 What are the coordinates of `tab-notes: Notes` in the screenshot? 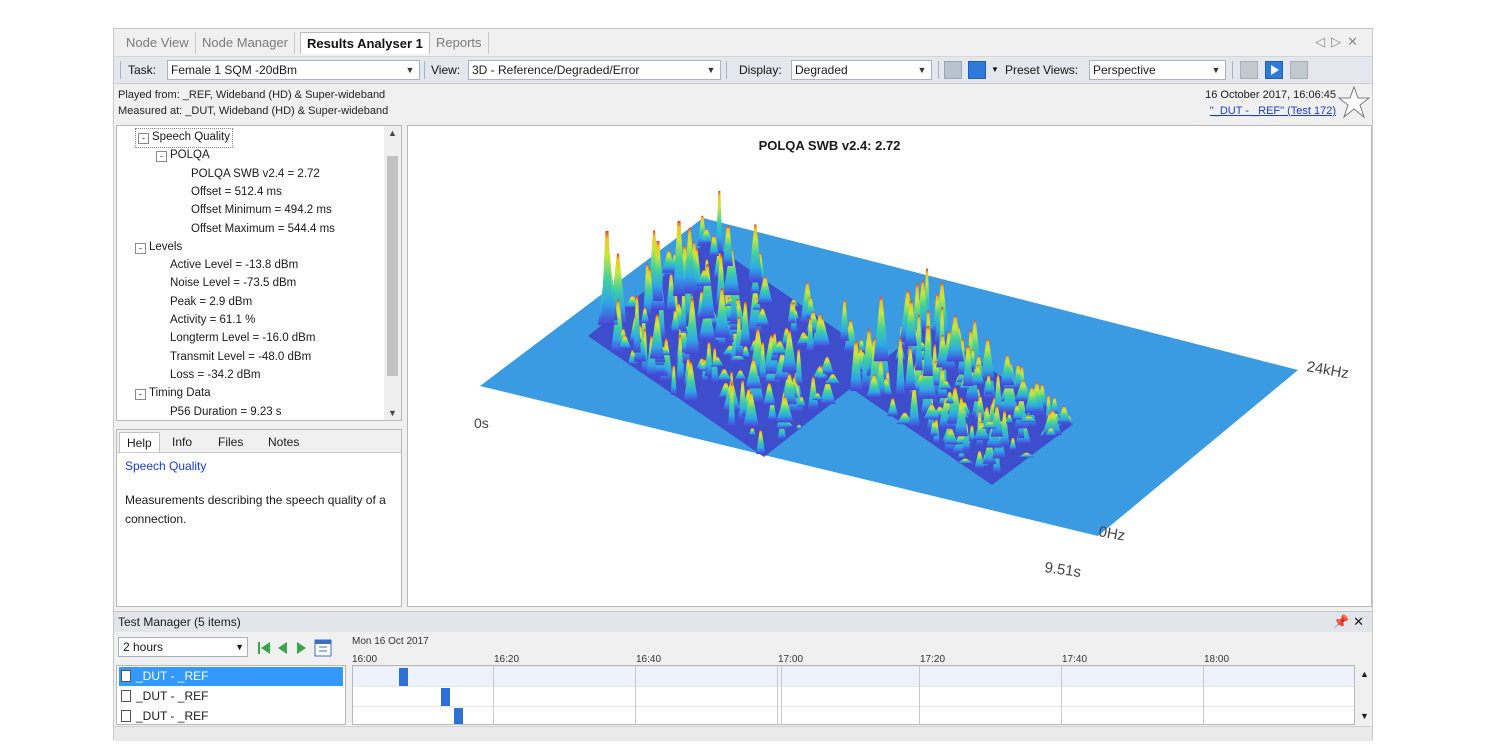 It's located at (283, 442).